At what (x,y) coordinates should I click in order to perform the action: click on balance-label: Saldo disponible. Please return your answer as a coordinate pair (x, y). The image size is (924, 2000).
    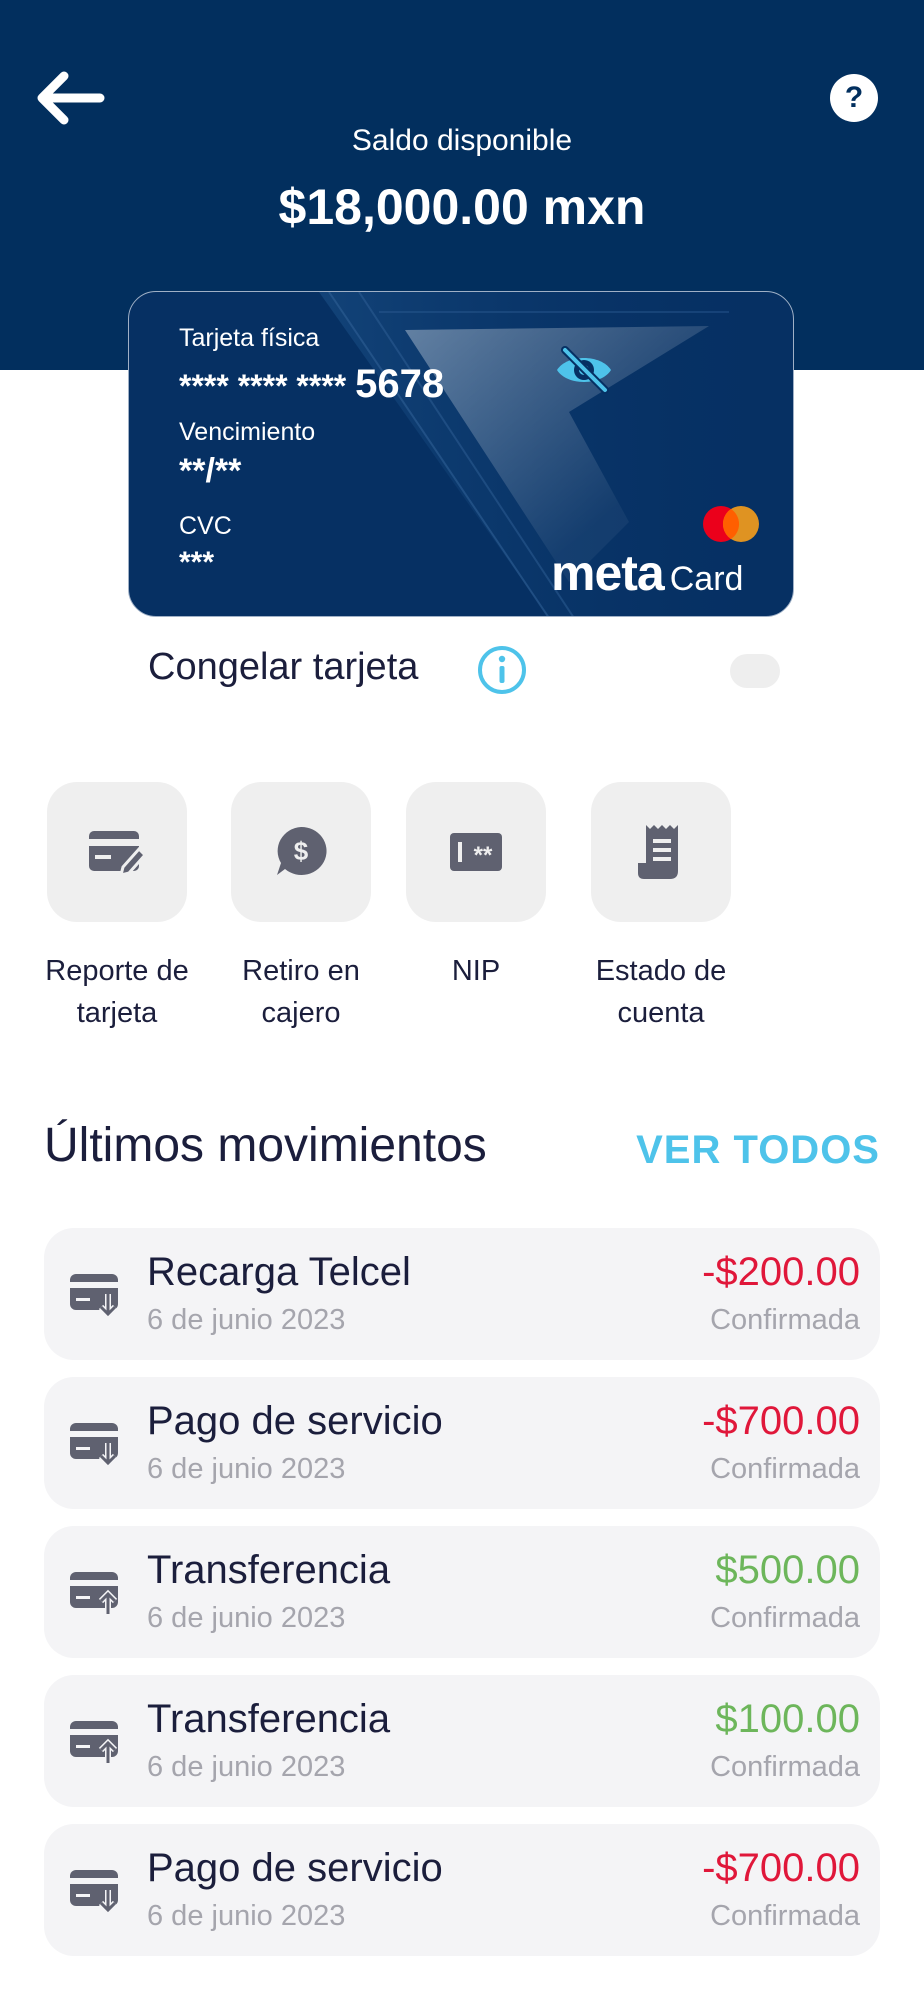
    Looking at the image, I should click on (462, 140).